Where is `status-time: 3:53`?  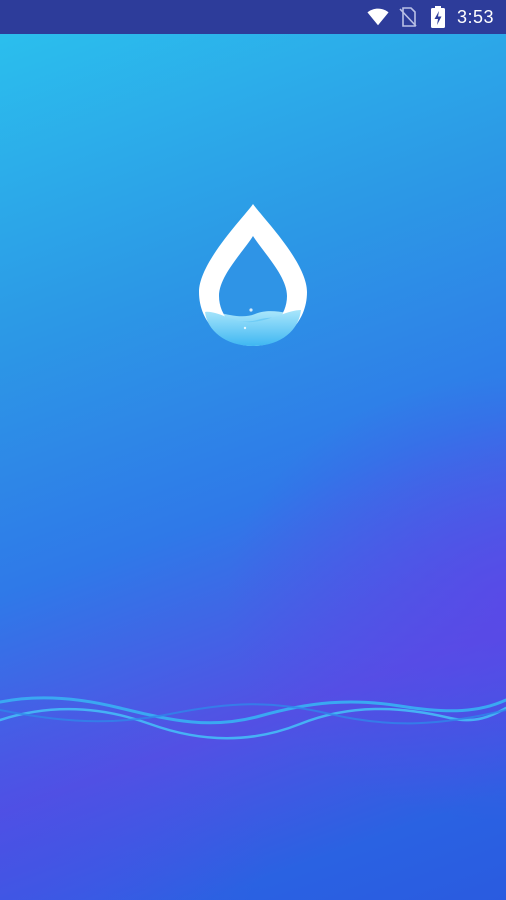
status-time: 3:53 is located at coordinates (475, 16).